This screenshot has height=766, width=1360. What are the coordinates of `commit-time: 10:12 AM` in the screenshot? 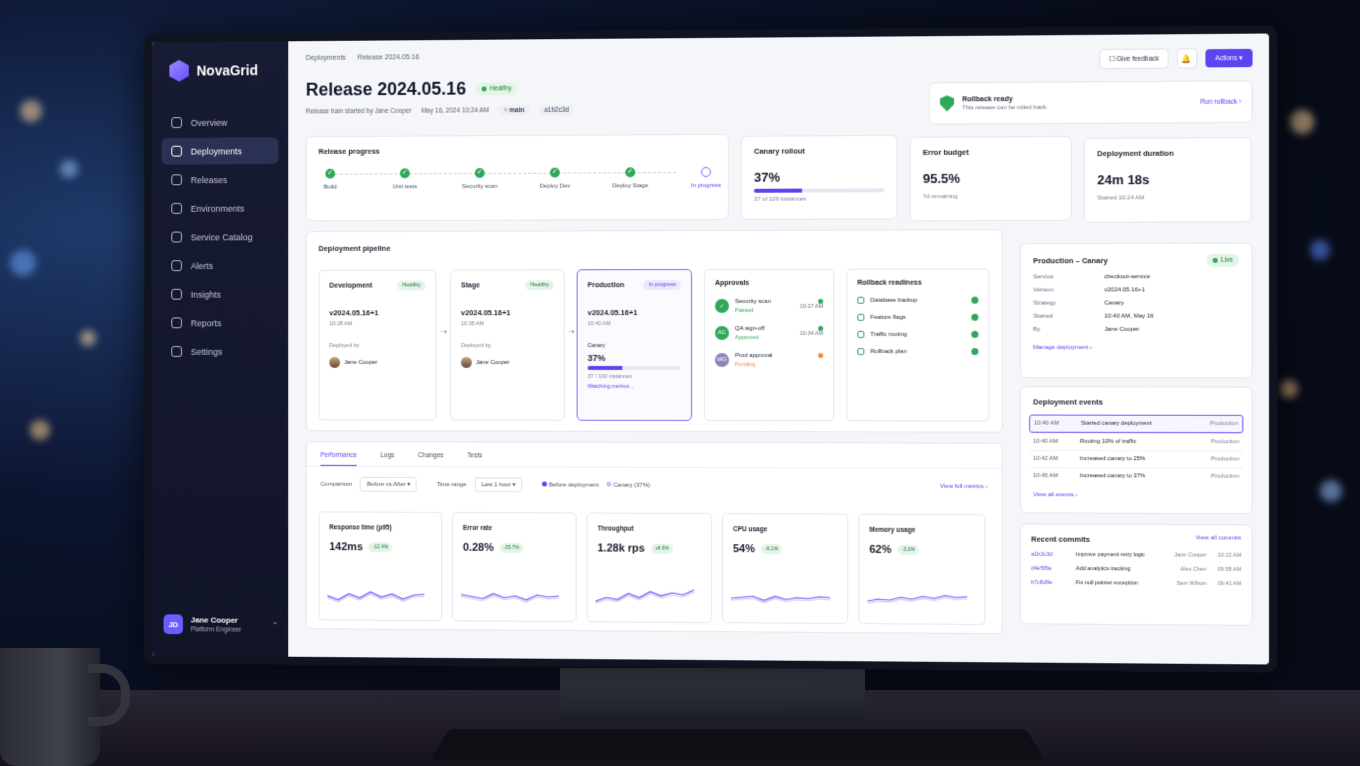 It's located at (1223, 556).